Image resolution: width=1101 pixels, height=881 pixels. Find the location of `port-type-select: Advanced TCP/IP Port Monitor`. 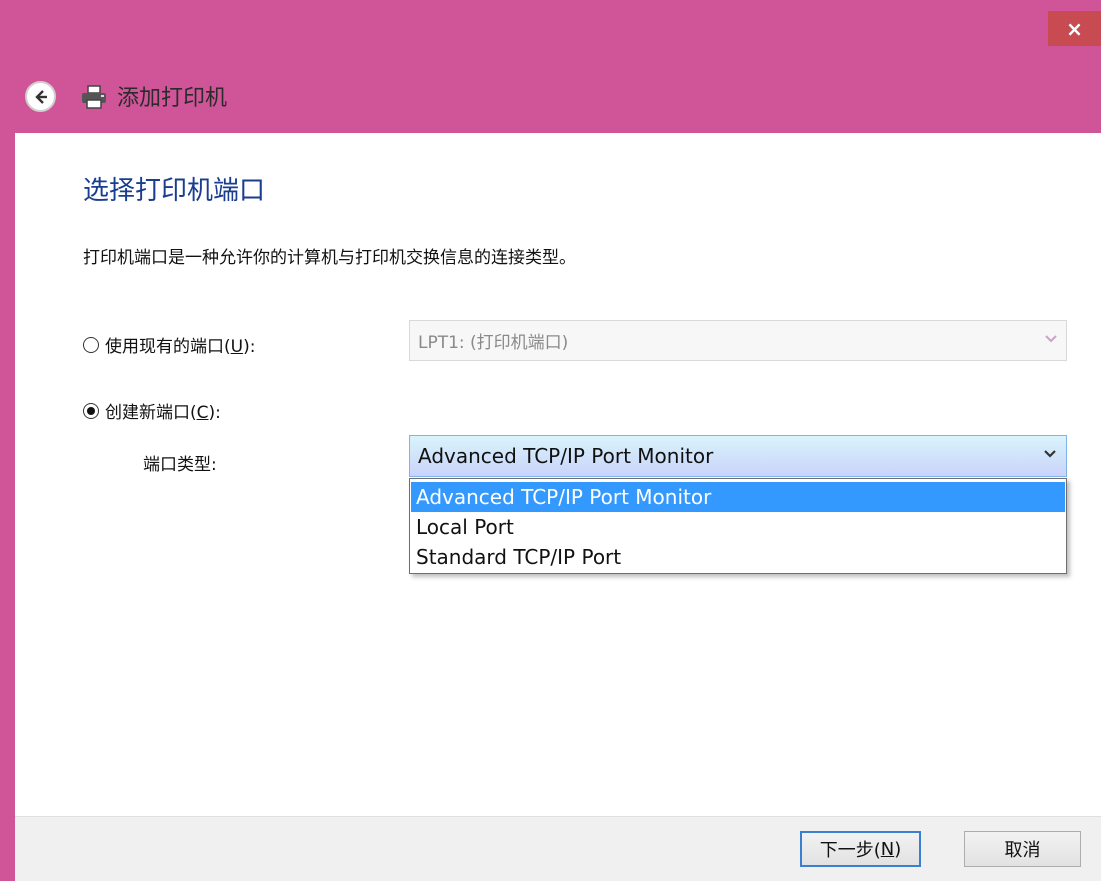

port-type-select: Advanced TCP/IP Port Monitor is located at coordinates (738, 456).